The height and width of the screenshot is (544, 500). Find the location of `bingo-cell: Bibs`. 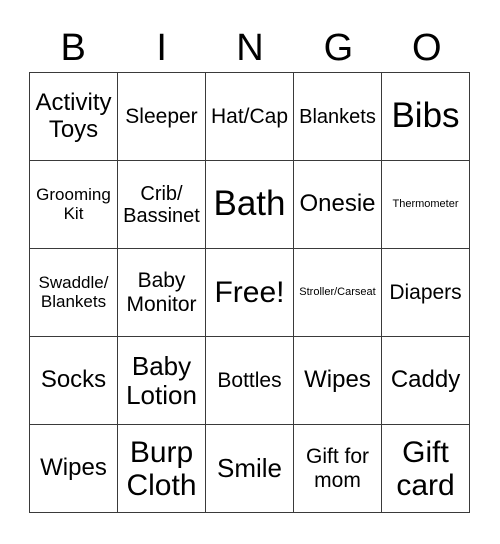

bingo-cell: Bibs is located at coordinates (425, 116).